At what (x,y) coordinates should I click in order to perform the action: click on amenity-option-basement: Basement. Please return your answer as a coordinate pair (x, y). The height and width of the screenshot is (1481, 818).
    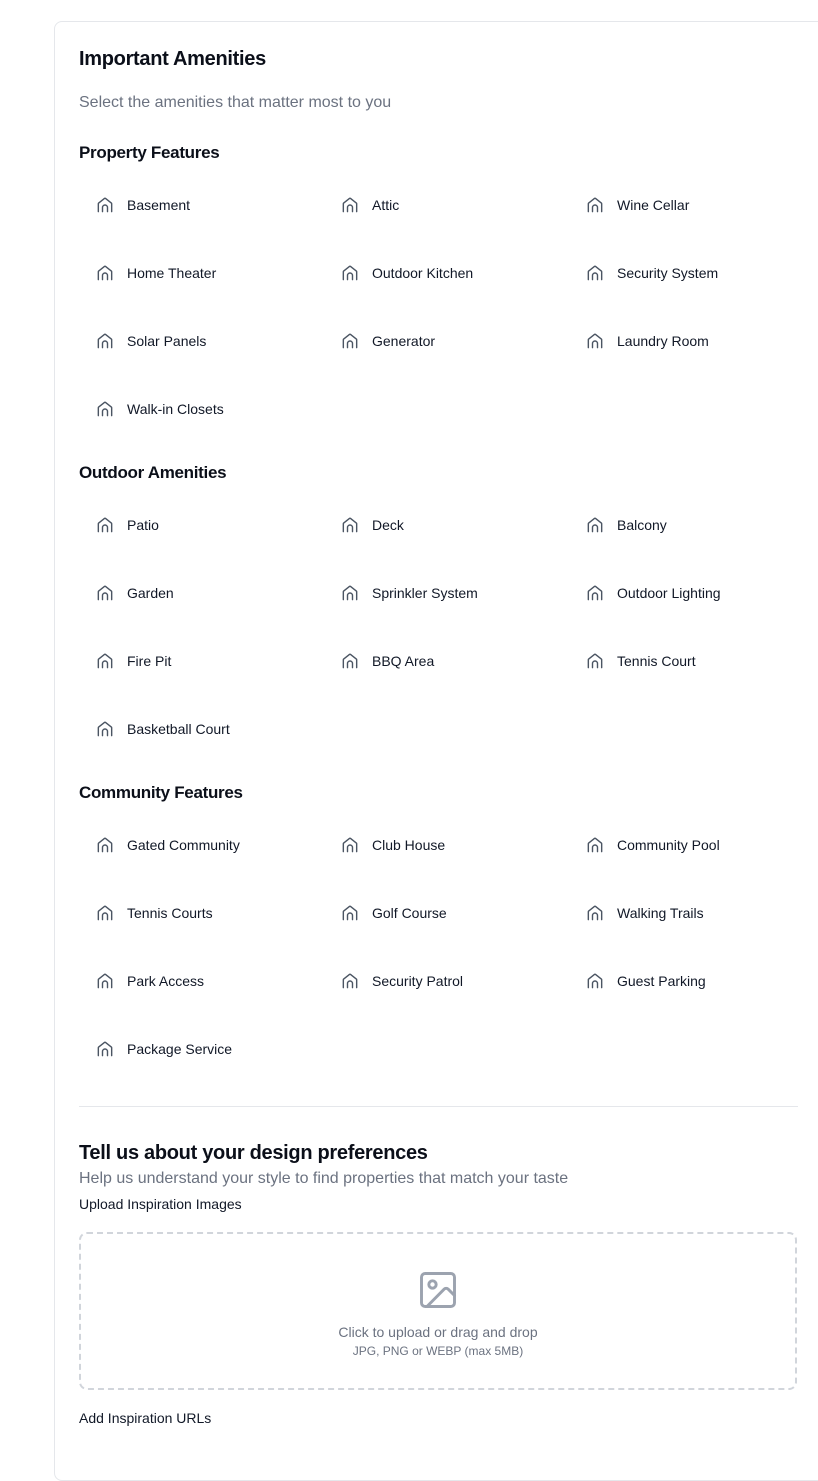
    Looking at the image, I should click on (201, 205).